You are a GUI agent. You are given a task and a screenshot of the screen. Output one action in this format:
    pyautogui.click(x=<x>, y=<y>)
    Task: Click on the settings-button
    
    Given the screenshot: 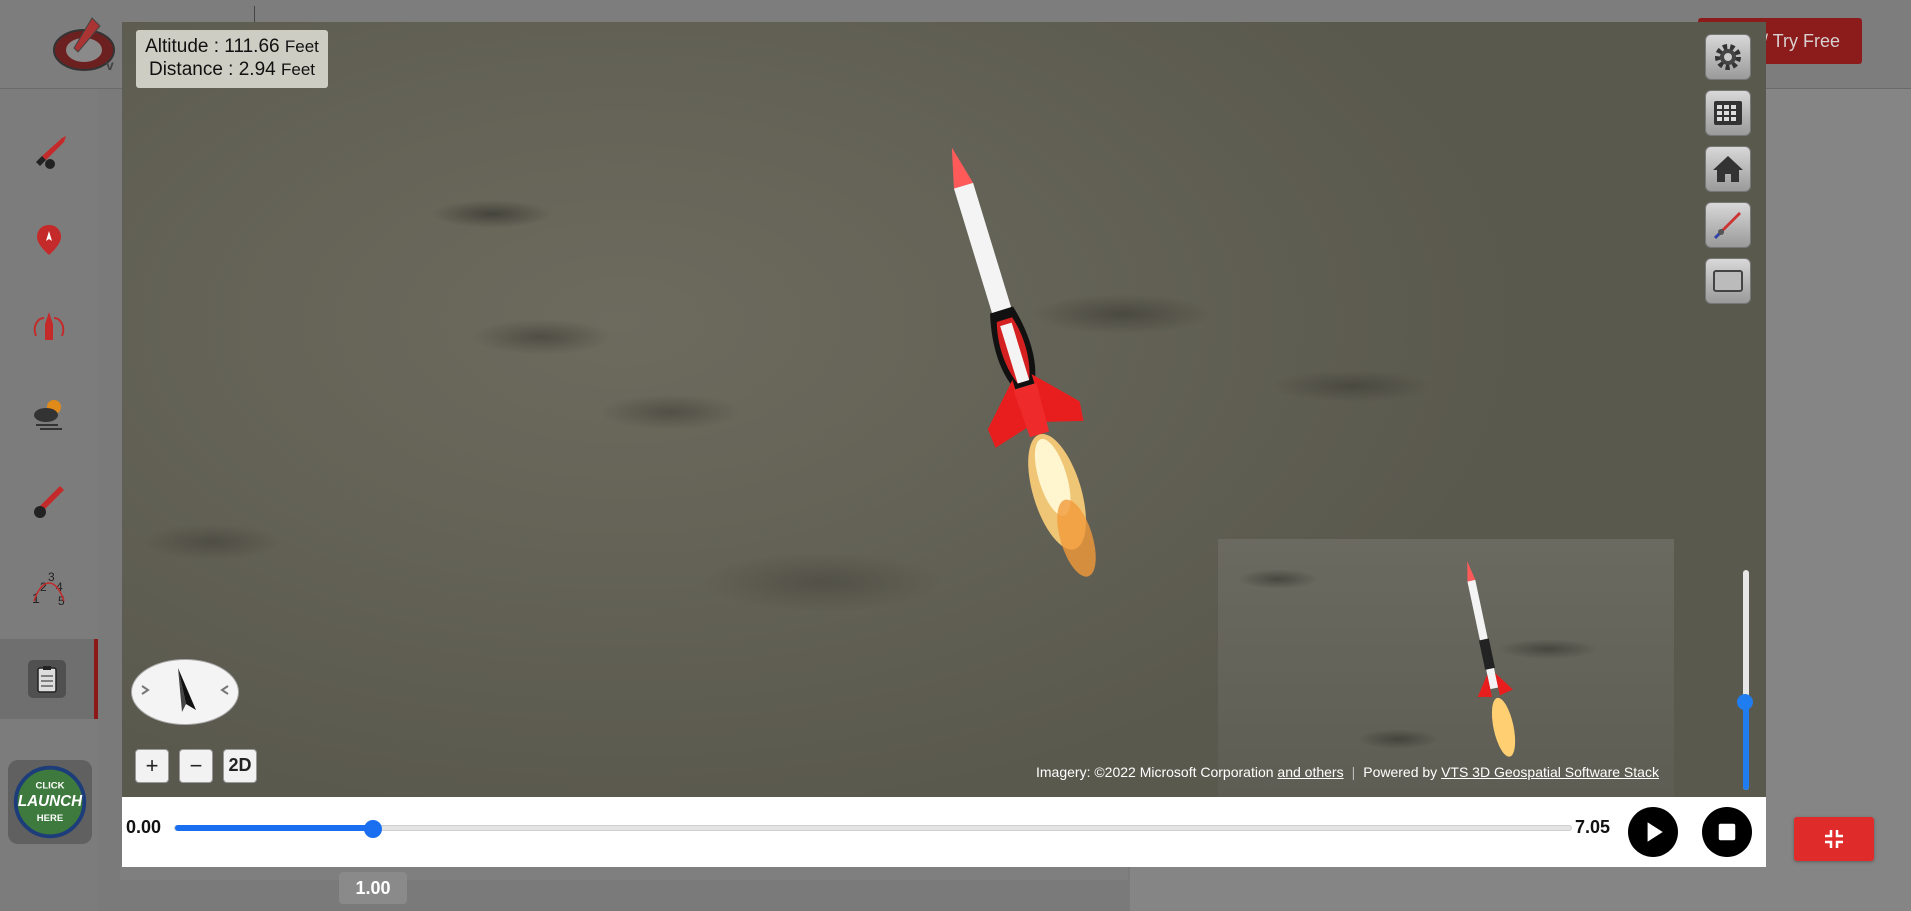 What is the action you would take?
    pyautogui.click(x=1728, y=57)
    